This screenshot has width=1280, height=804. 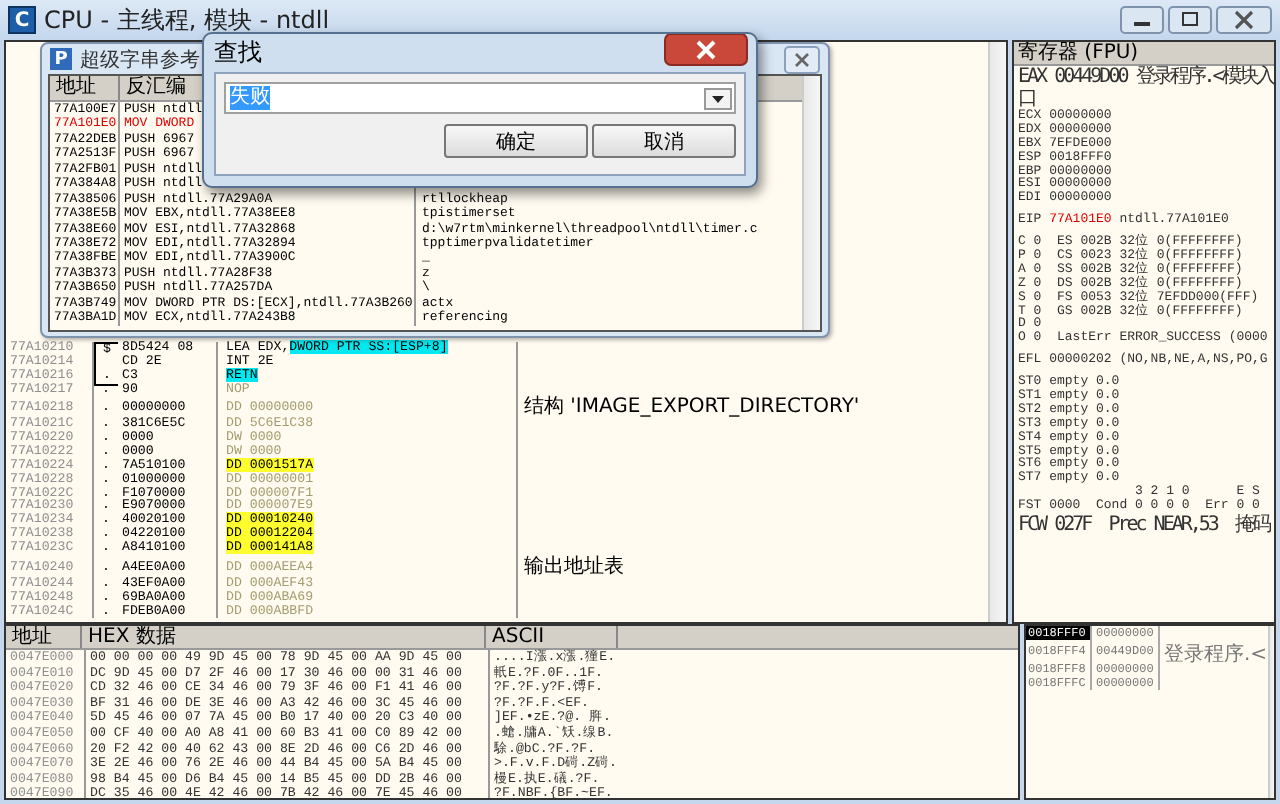 What do you see at coordinates (1145, 88) in the screenshot?
I see `register-line: EAX 00449D00 登录程序.<模块入口` at bounding box center [1145, 88].